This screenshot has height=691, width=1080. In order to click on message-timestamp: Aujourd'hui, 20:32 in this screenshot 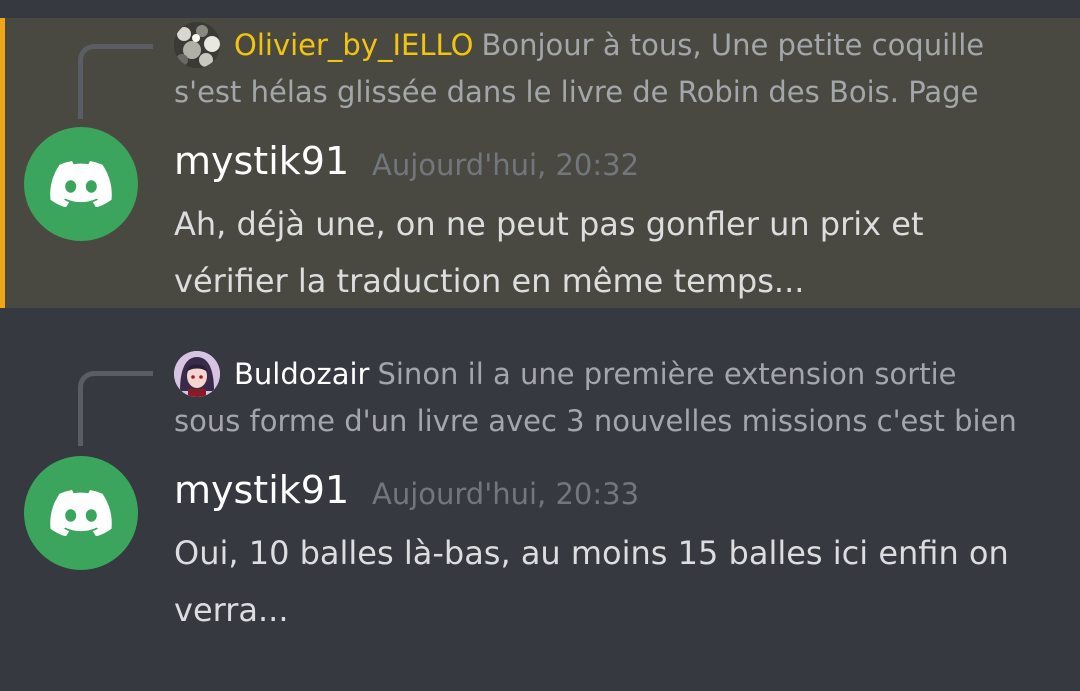, I will do `click(506, 165)`.